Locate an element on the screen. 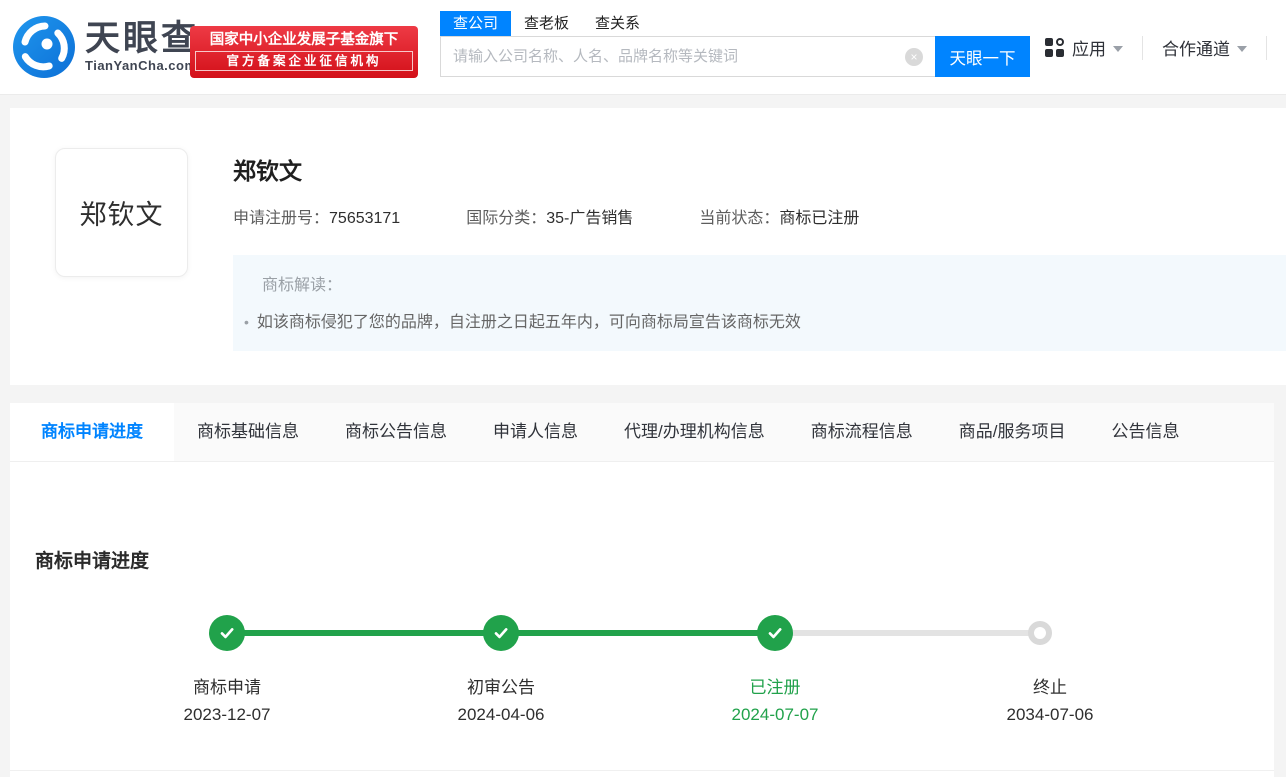  search-tab-relation: 查关系 is located at coordinates (617, 23).